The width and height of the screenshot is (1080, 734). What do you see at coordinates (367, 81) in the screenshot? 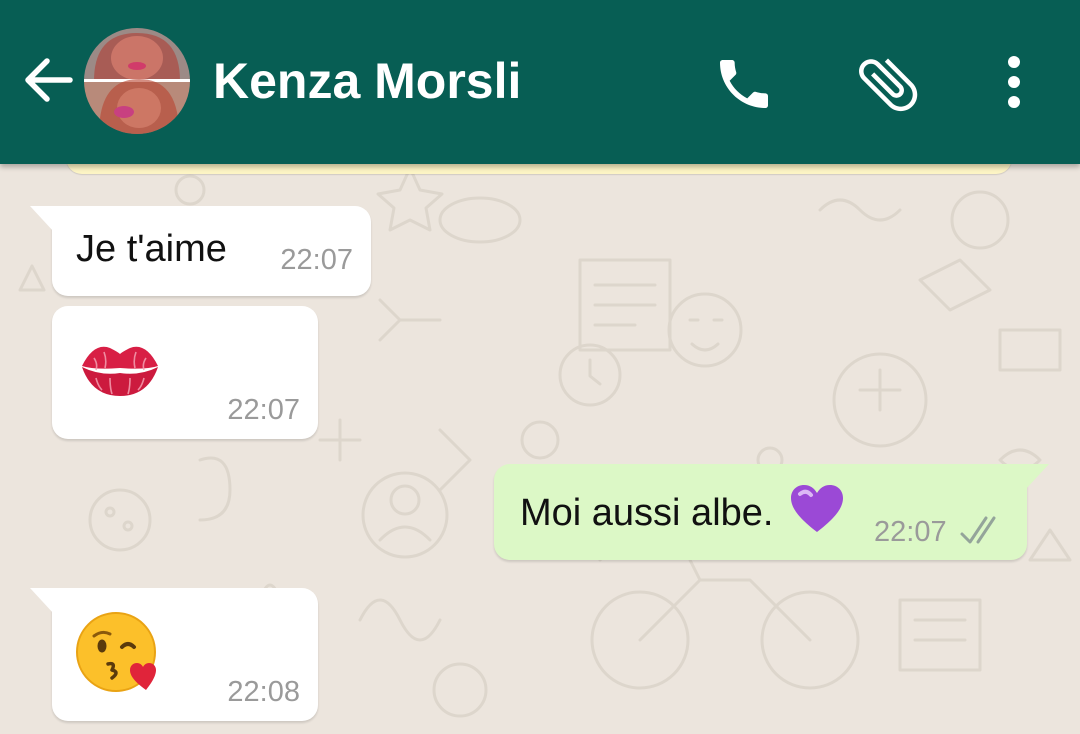
I see `contact-name: Kenza Morsli` at bounding box center [367, 81].